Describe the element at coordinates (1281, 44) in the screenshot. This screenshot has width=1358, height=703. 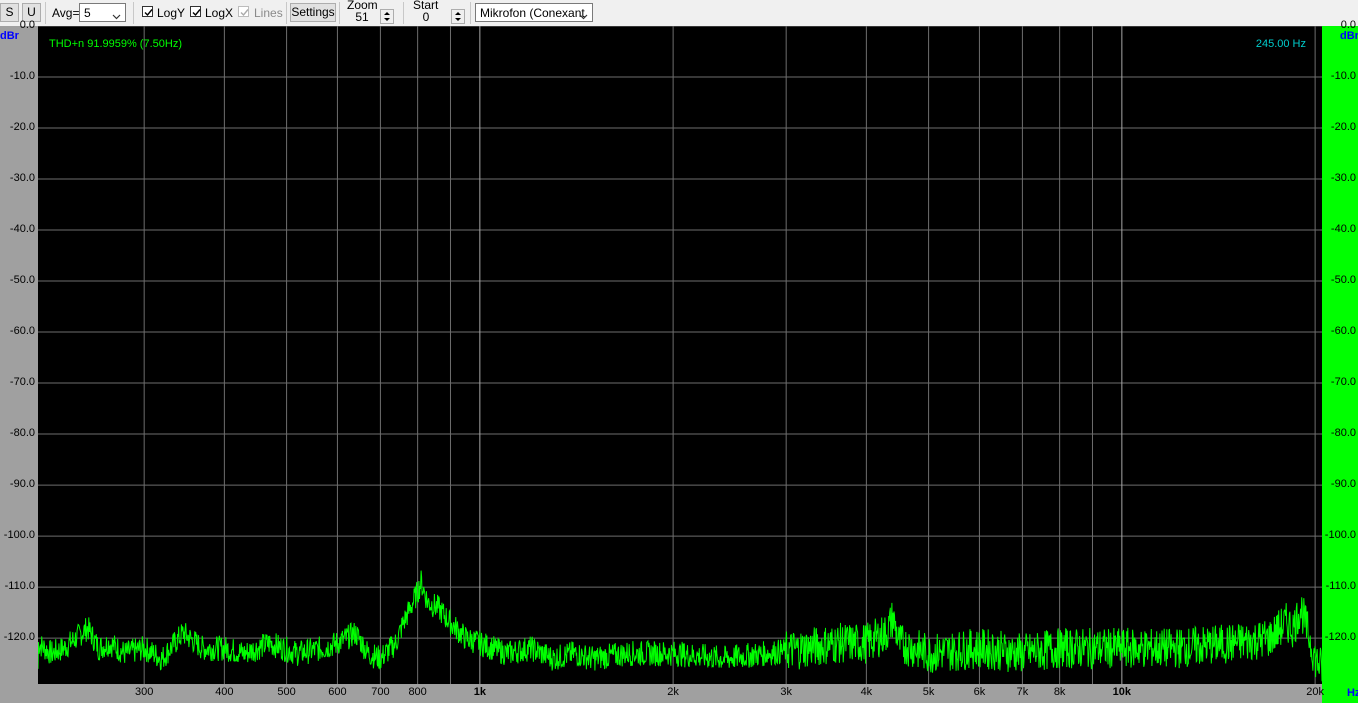
I see `frequency-readout: 245.00 Hz` at that location.